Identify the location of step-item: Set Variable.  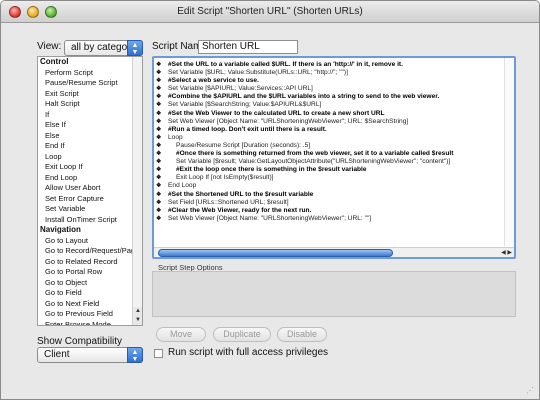
(85, 209).